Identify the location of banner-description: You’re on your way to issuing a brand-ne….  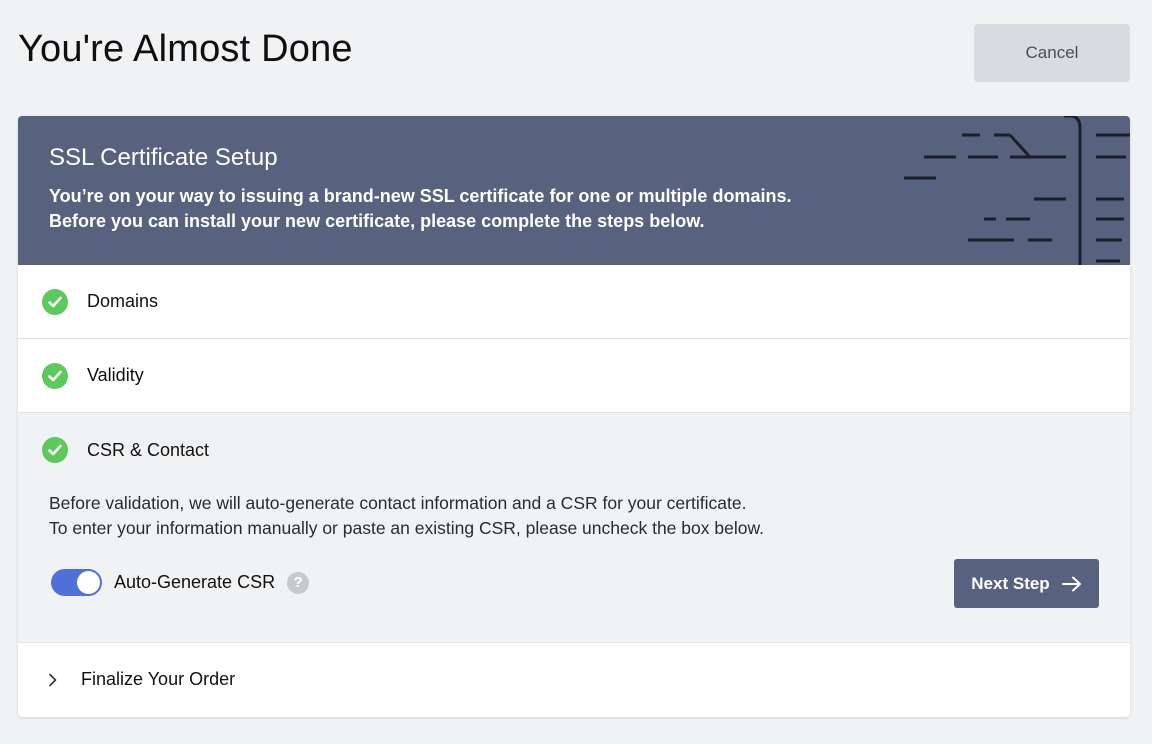
(420, 209).